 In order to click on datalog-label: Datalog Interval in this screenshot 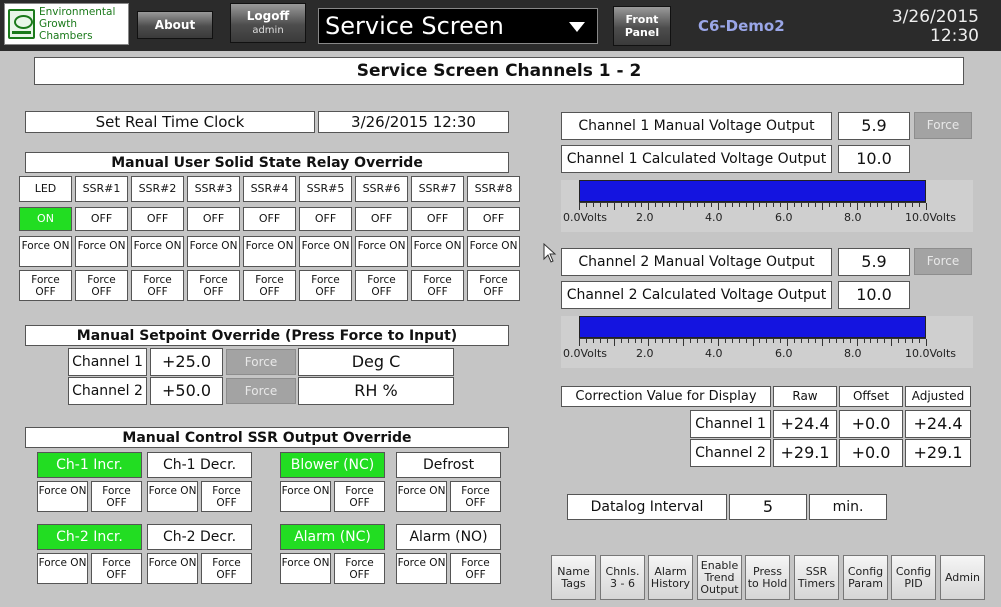, I will do `click(647, 507)`.